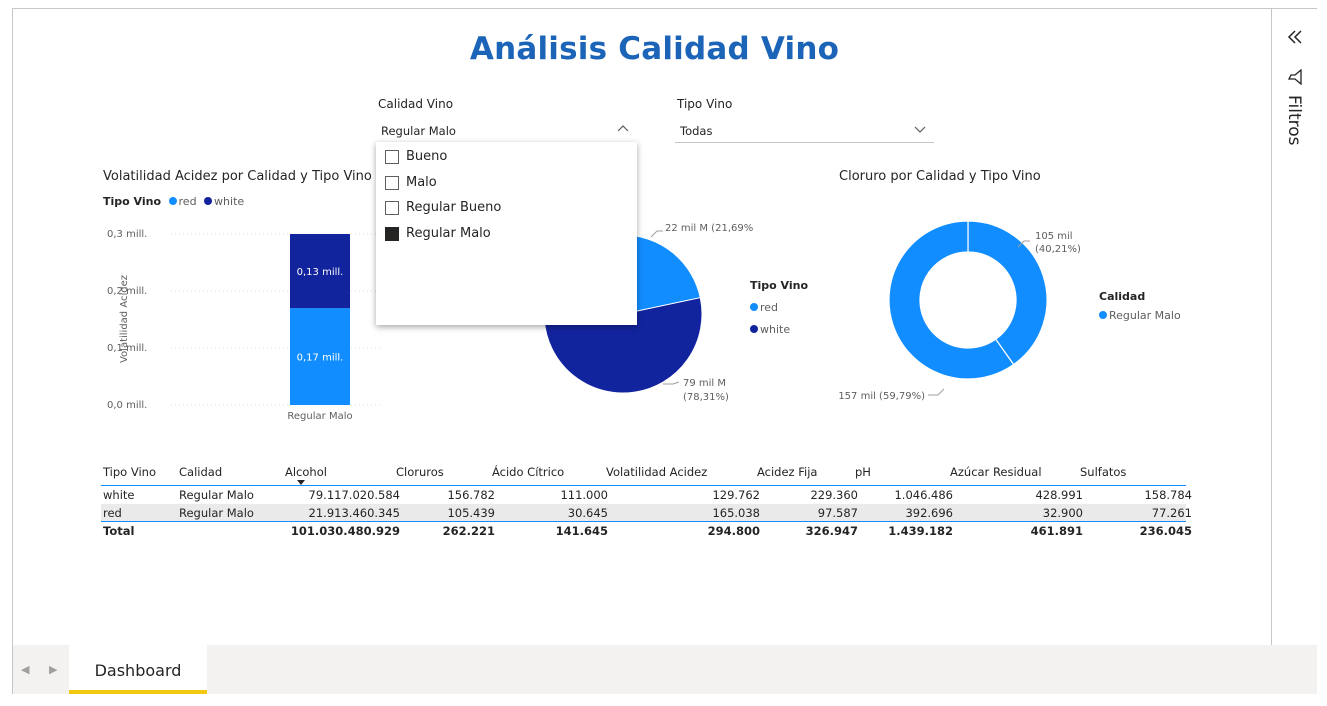  Describe the element at coordinates (26, 669) in the screenshot. I see `prev-page-icon: ◀` at that location.